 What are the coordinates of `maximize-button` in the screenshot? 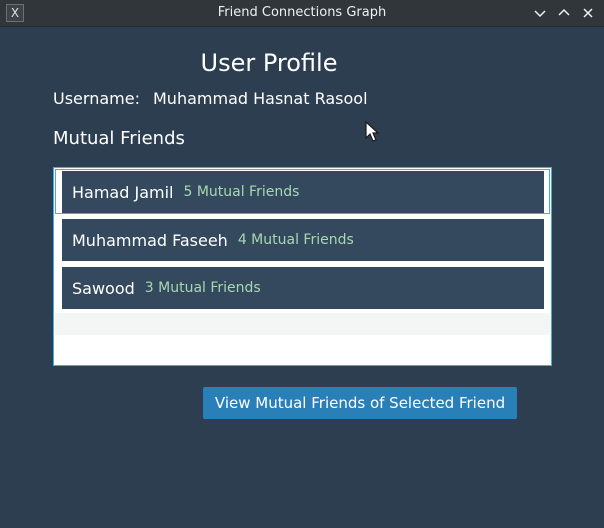 It's located at (564, 13).